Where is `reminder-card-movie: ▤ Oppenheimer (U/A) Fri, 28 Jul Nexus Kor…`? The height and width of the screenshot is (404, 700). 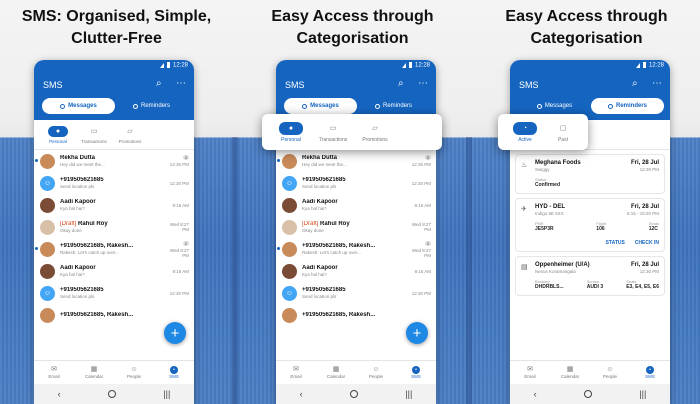
reminder-card-movie: ▤ Oppenheimer (U/A) Fri, 28 Jul Nexus Kor… is located at coordinates (590, 276).